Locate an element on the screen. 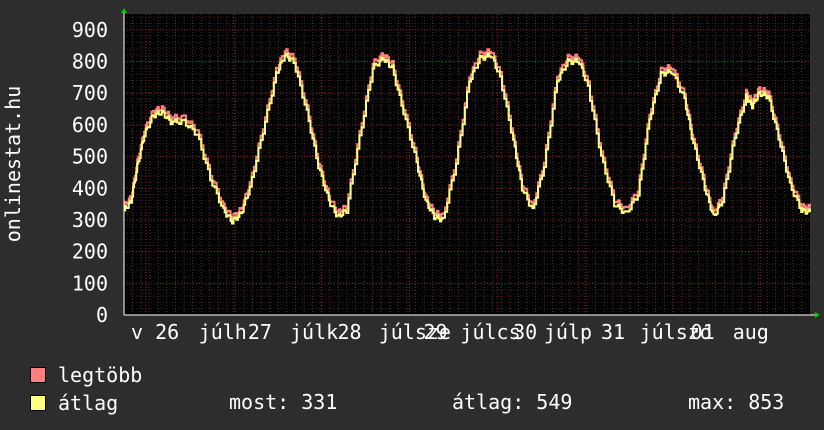 This screenshot has height=430, width=824. legend-label-atlag: átlag is located at coordinates (88, 403).